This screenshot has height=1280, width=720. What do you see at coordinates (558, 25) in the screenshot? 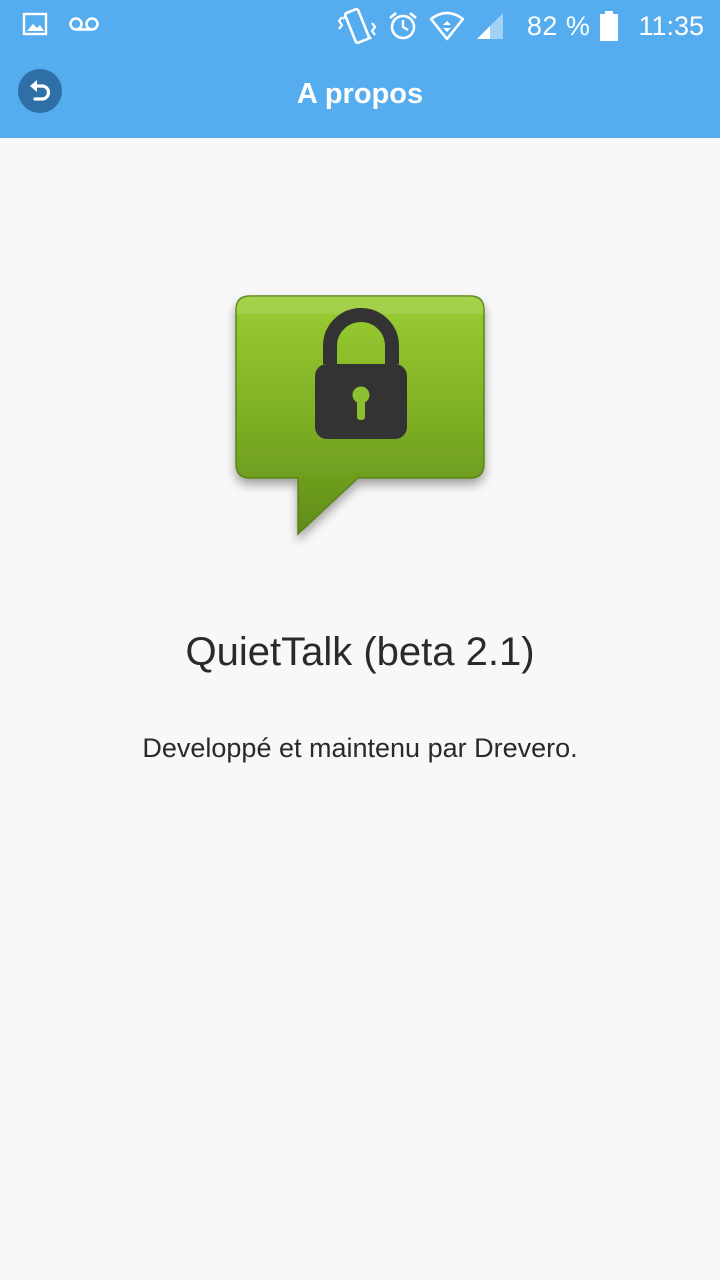
I see `battery-percentage: 82 %` at bounding box center [558, 25].